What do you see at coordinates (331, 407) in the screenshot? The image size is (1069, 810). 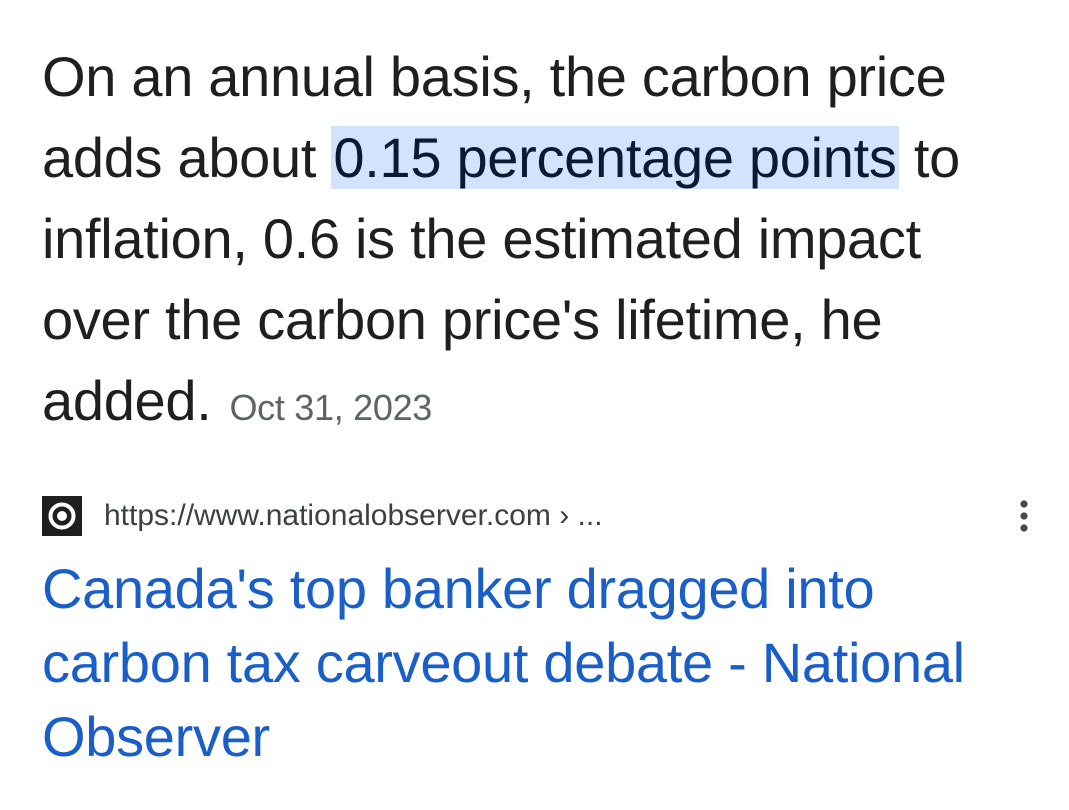 I see `snippet-date: Oct 31, 2023` at bounding box center [331, 407].